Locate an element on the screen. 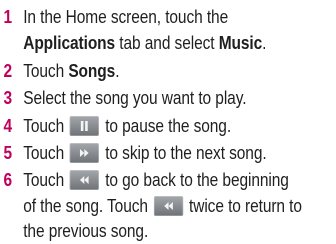 Image resolution: width=336 pixels, height=244 pixels. step-text-line: Touch to skip to the next song. is located at coordinates (145, 153).